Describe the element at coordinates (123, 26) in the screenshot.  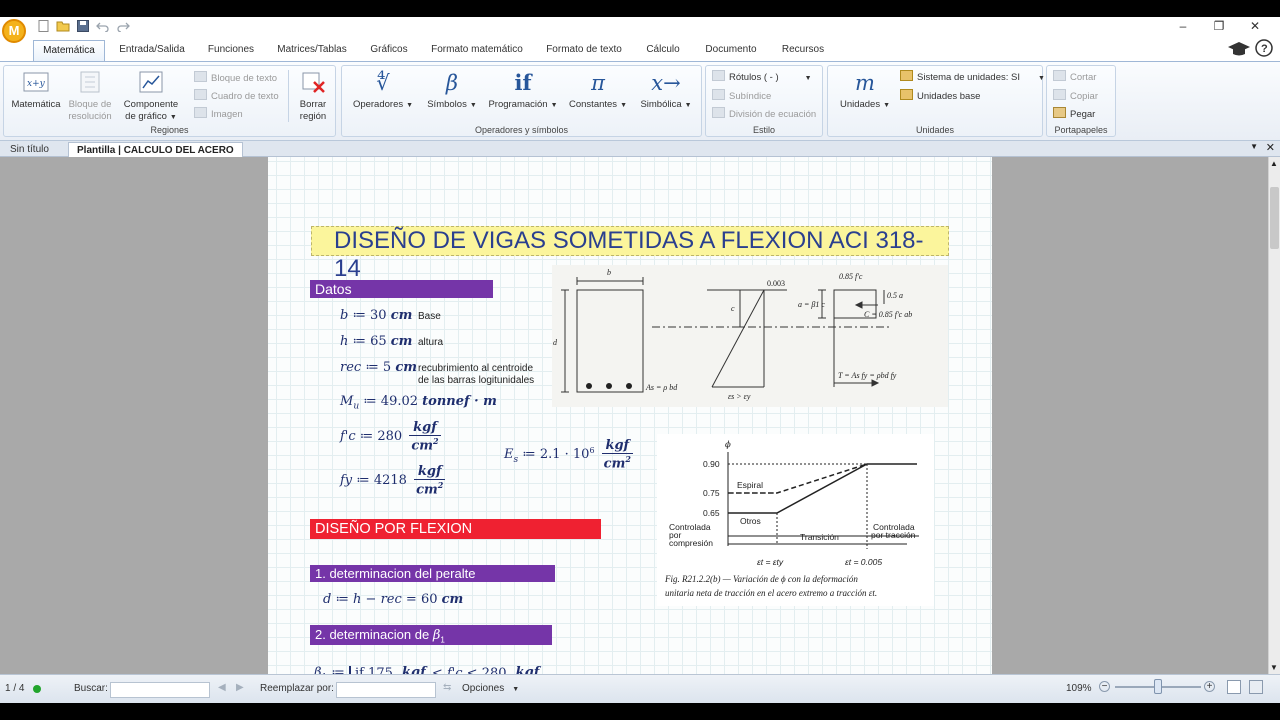
I see `redo-icon` at that location.